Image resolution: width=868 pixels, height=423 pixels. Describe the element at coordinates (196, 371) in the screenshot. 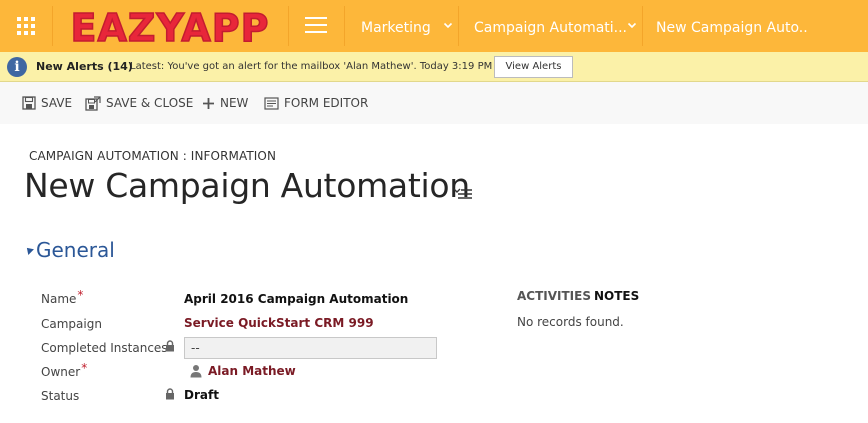

I see `user-icon` at that location.